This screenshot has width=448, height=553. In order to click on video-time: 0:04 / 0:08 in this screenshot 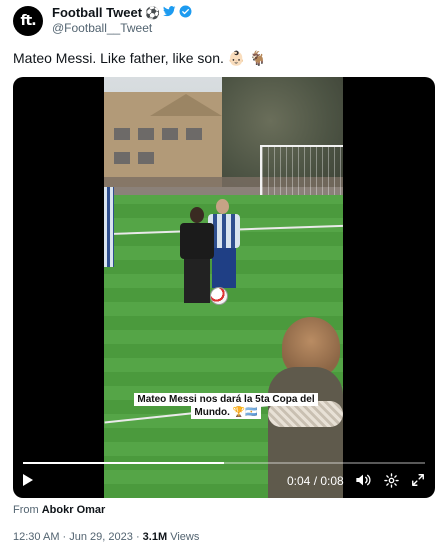, I will do `click(315, 481)`.